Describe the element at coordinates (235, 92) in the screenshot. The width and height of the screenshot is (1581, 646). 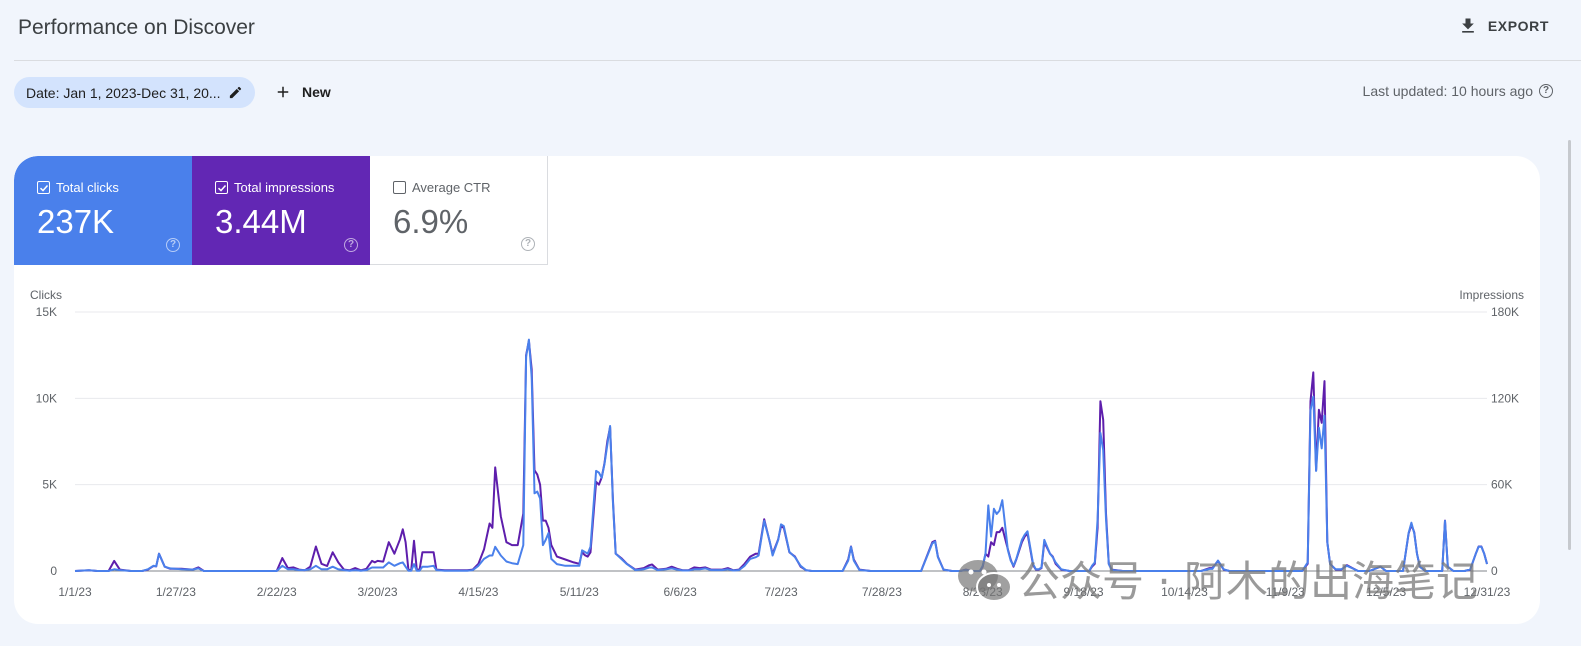
I see `pencil-icon` at that location.